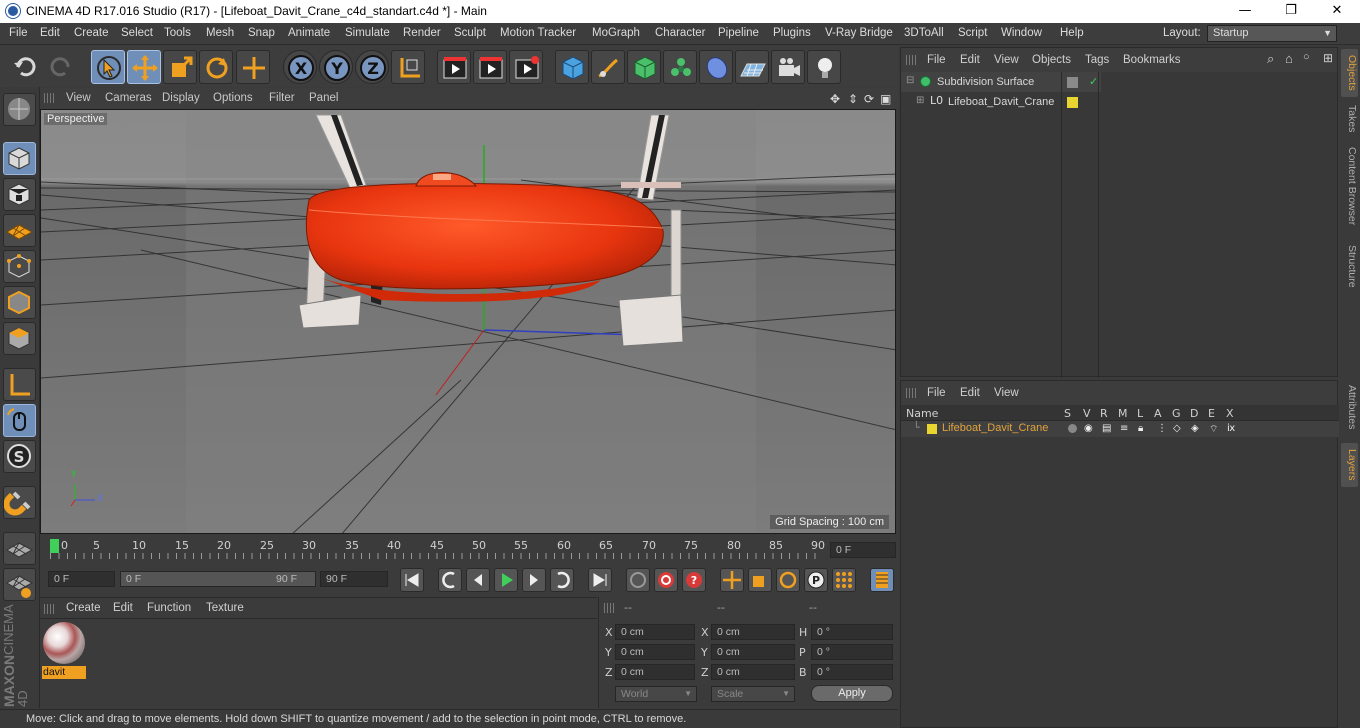 The height and width of the screenshot is (728, 1360). I want to click on menu-motion-tracker: Motion Tracker, so click(538, 33).